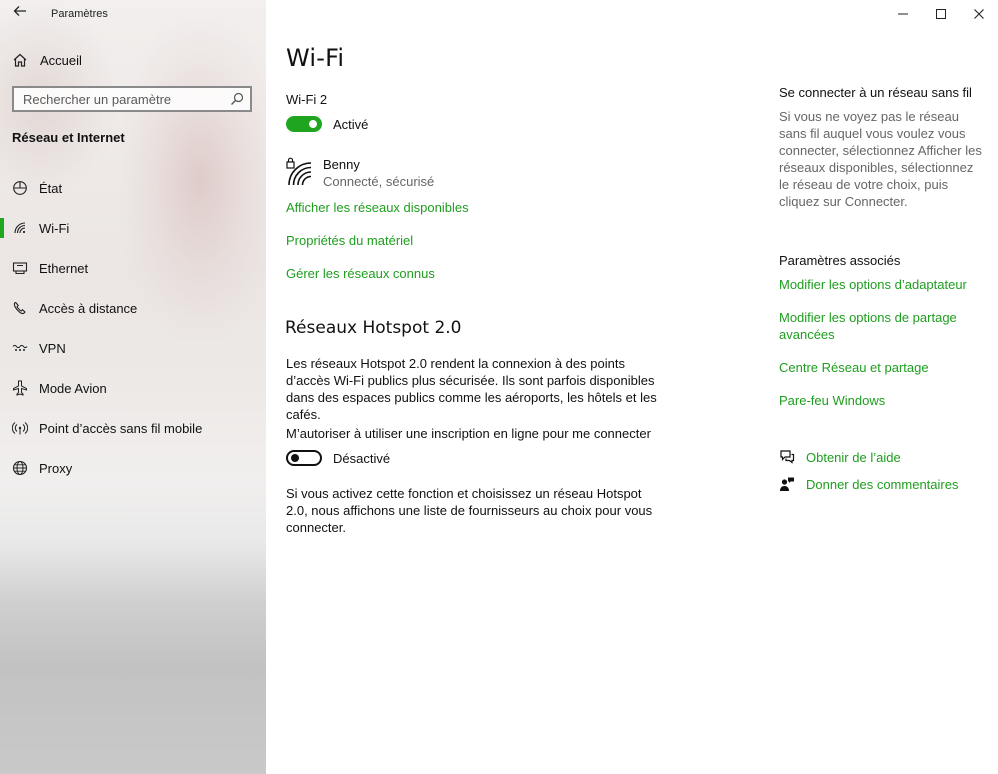 The height and width of the screenshot is (774, 998). What do you see at coordinates (52, 348) in the screenshot?
I see `sidebar-item-label: VPN` at bounding box center [52, 348].